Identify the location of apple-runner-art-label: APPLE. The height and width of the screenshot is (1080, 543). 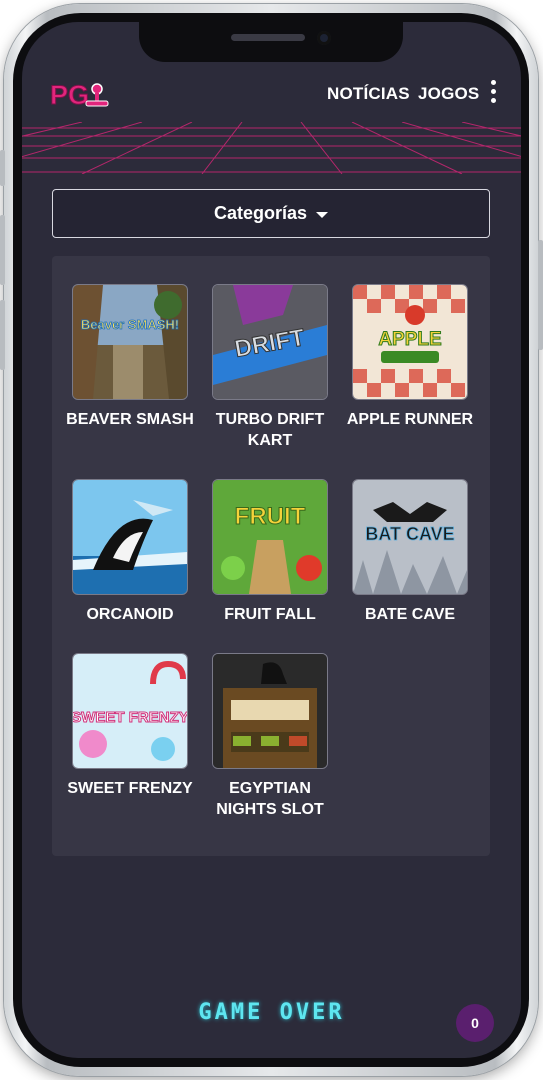
(409, 339).